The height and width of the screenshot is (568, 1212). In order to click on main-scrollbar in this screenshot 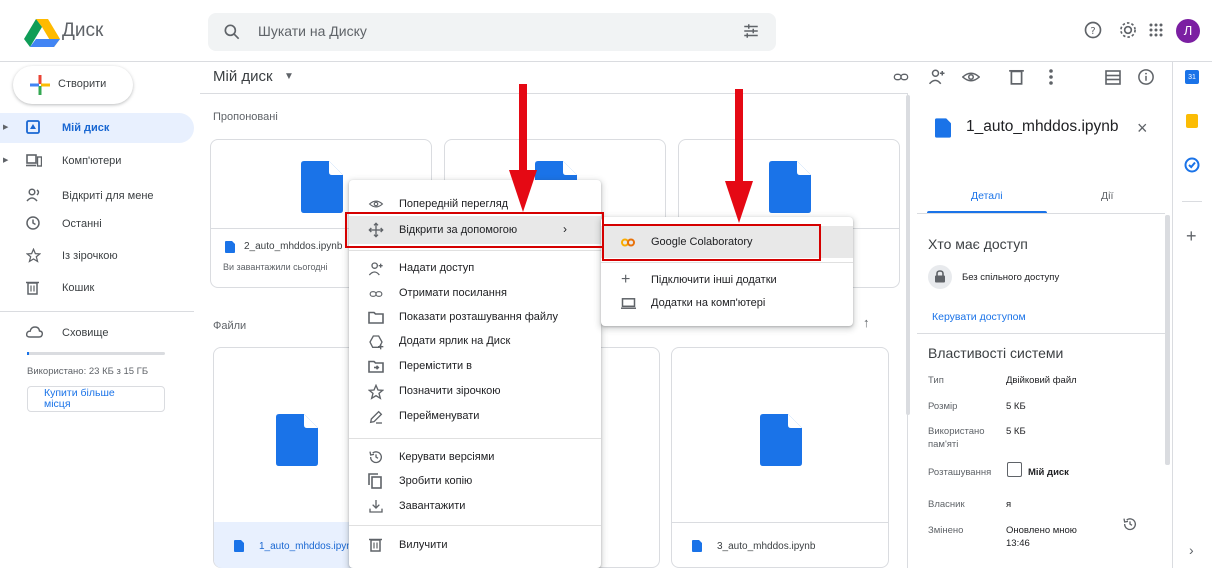, I will do `click(908, 255)`.